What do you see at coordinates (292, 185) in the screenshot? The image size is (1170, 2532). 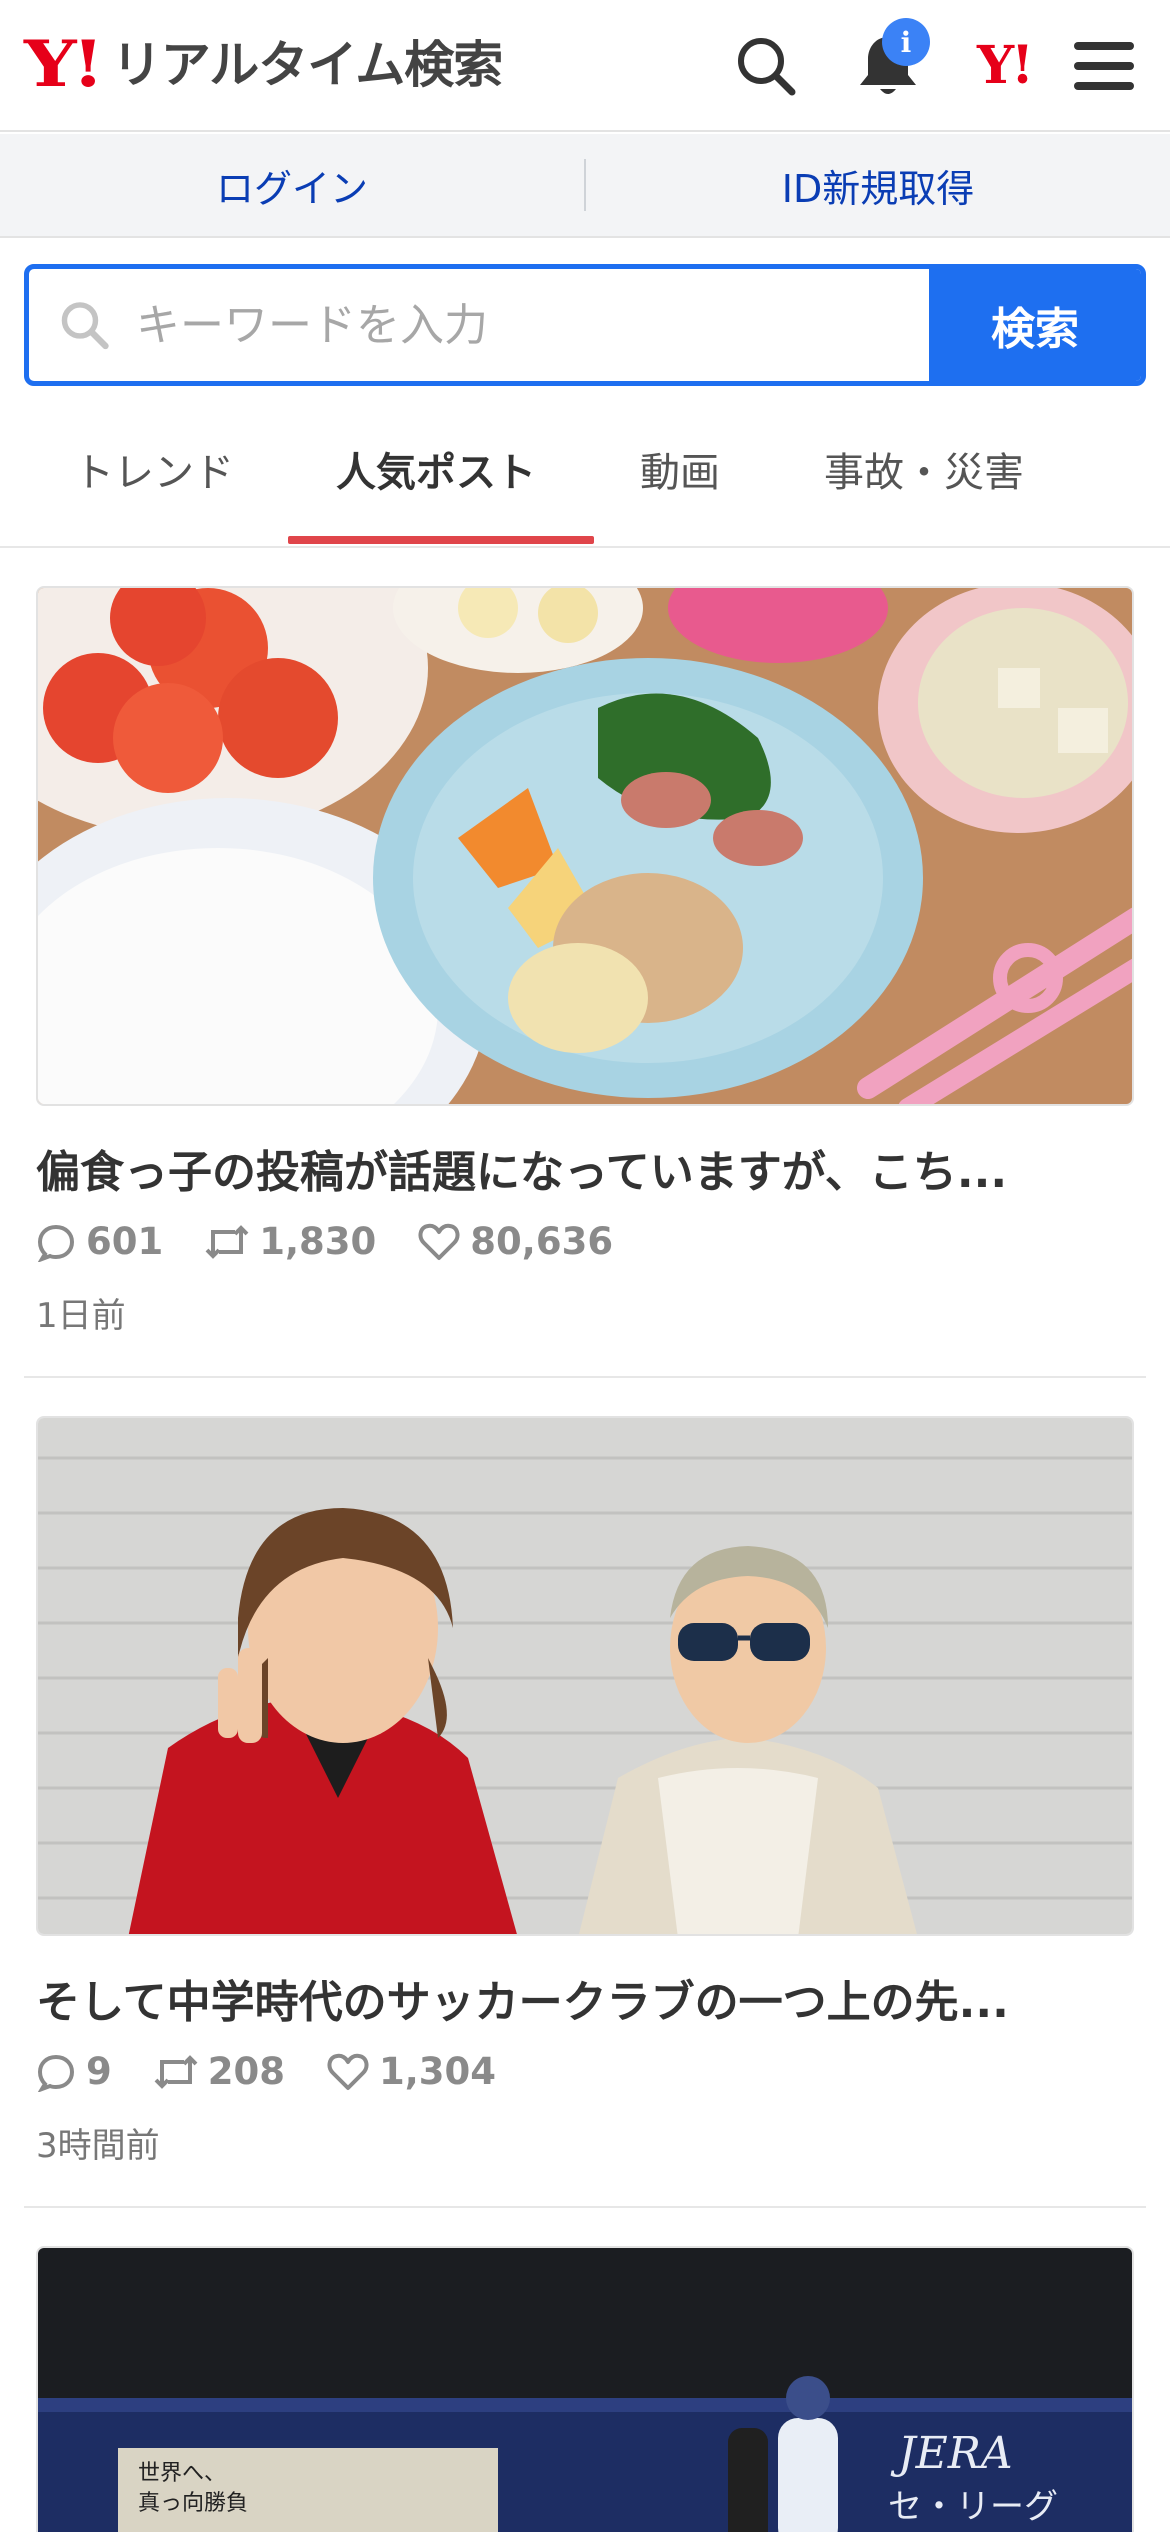 I see `login-link: ログイン` at bounding box center [292, 185].